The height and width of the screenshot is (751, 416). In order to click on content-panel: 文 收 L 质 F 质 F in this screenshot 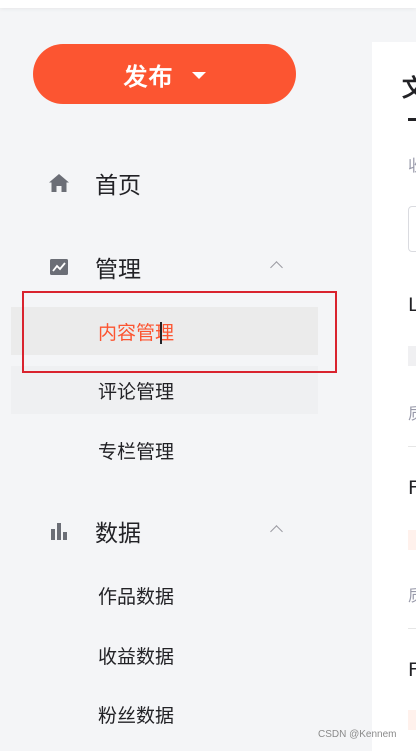, I will do `click(394, 396)`.